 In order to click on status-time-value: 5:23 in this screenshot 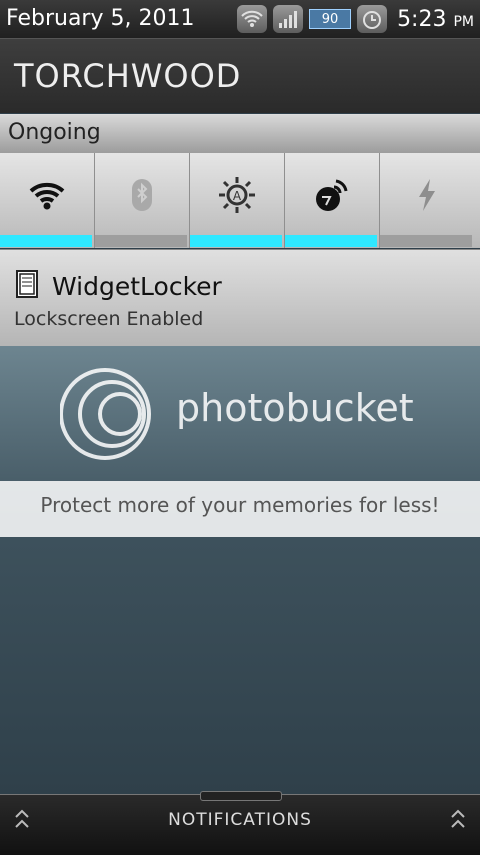, I will do `click(422, 19)`.